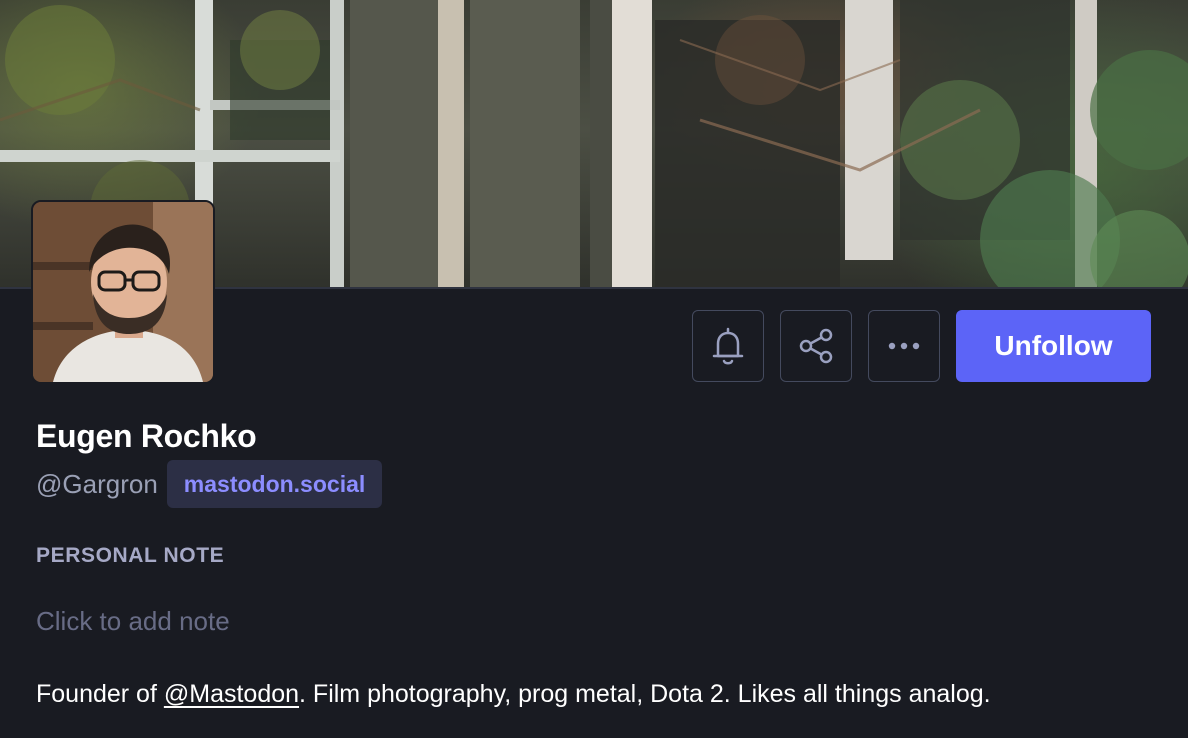  What do you see at coordinates (1053, 346) in the screenshot?
I see `unfollow-button: Unfollow` at bounding box center [1053, 346].